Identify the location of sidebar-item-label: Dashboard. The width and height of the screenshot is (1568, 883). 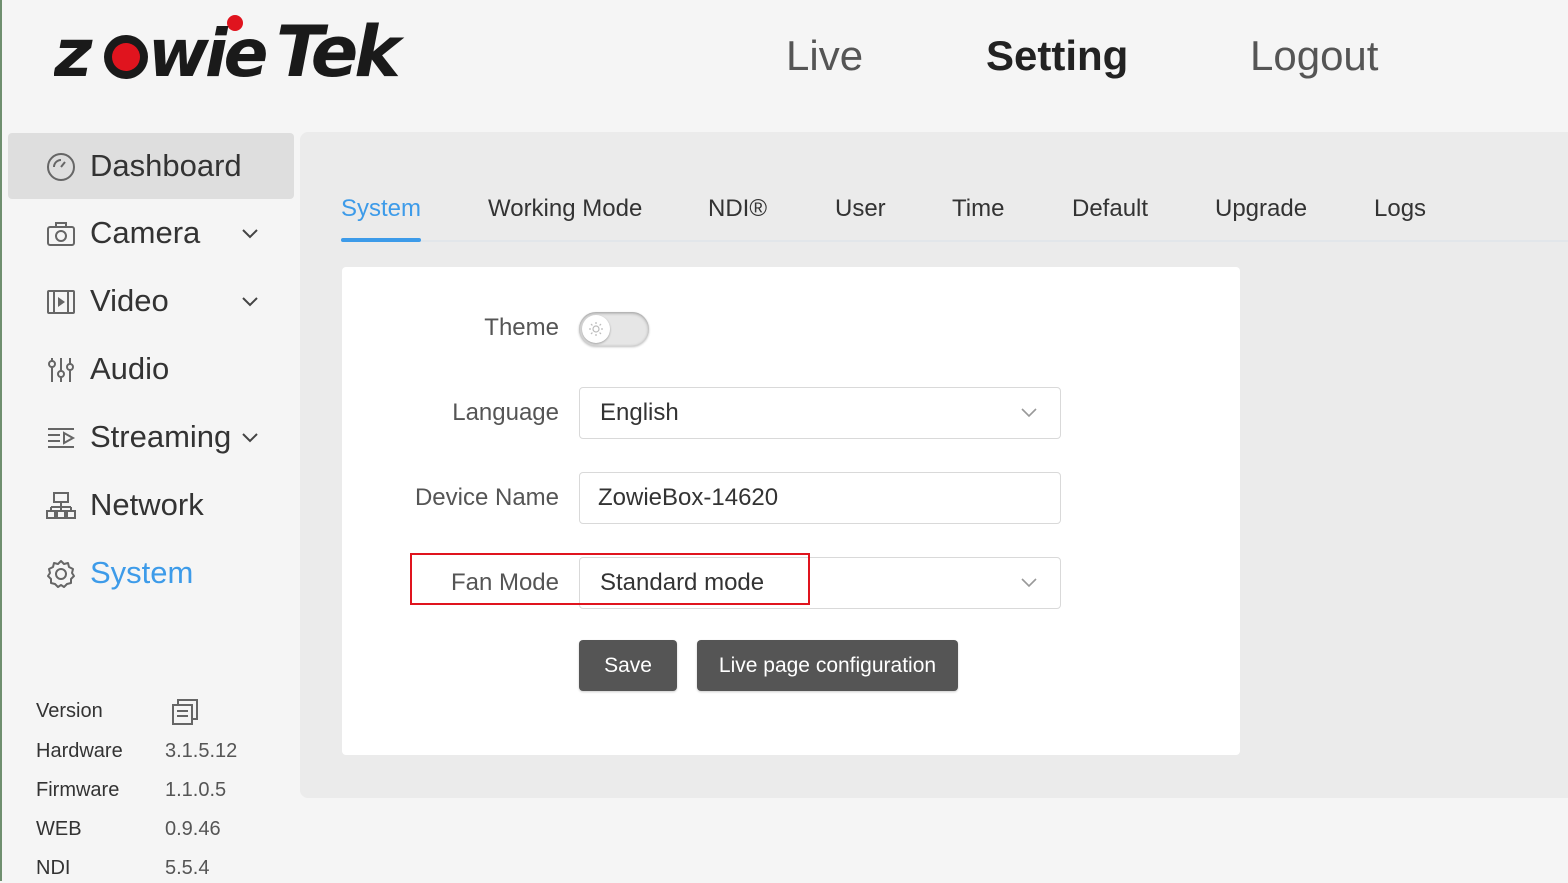
(166, 165).